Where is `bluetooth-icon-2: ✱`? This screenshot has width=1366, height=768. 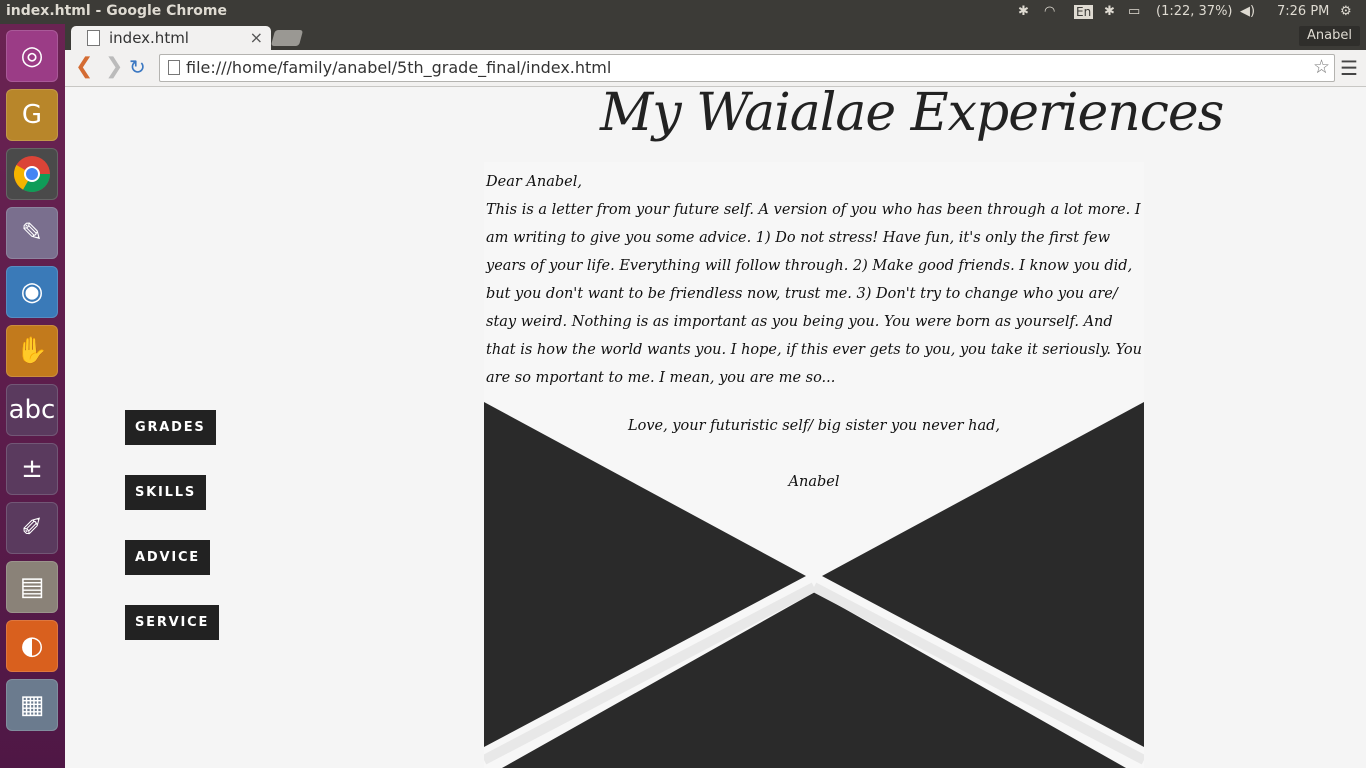 bluetooth-icon-2: ✱ is located at coordinates (1109, 11).